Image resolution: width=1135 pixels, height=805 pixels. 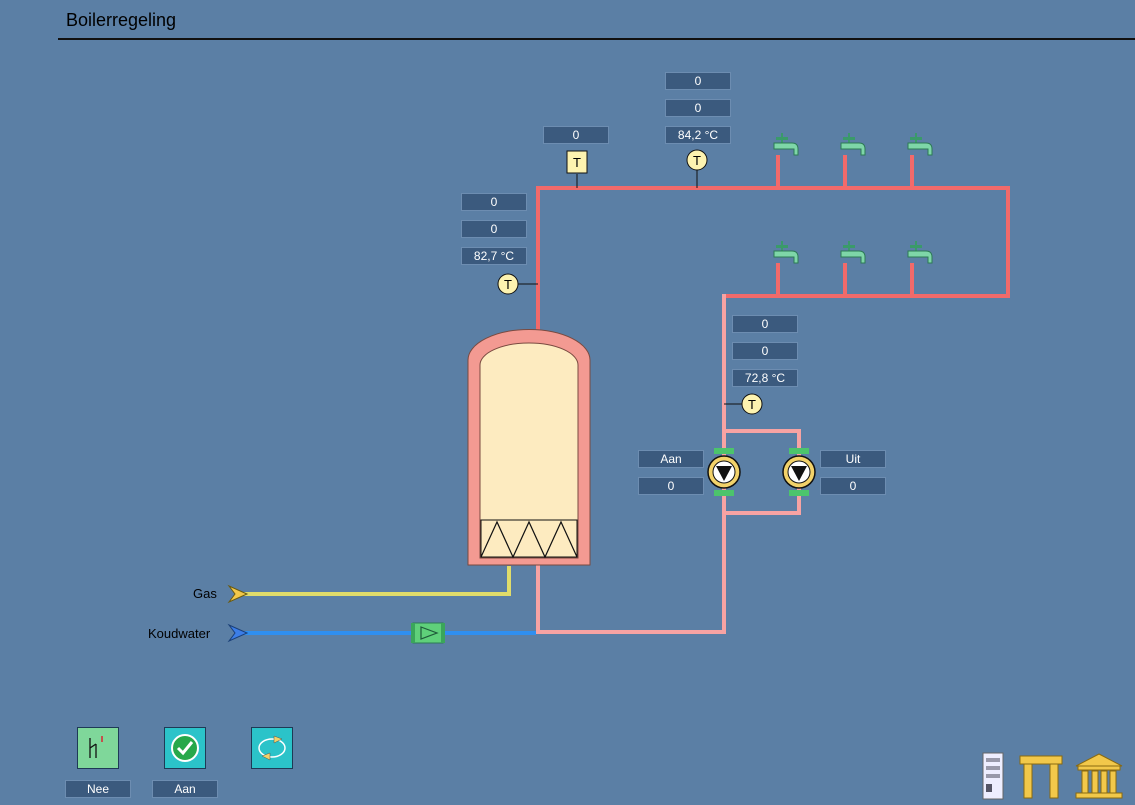 I want to click on gate-icon, so click(x=1041, y=777).